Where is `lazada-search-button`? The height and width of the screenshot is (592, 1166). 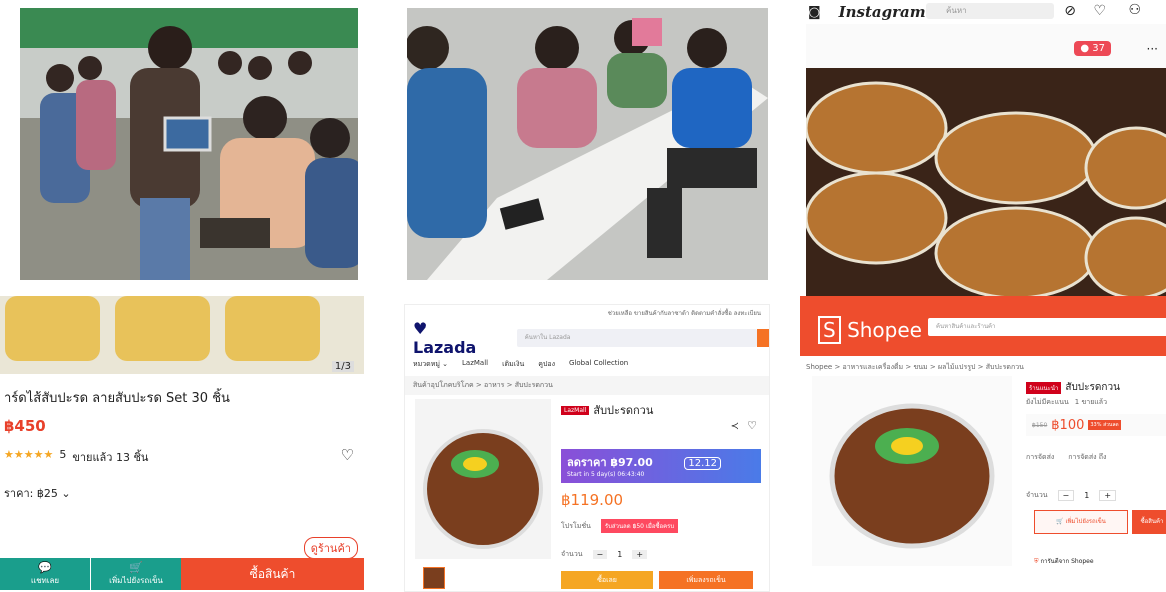 lazada-search-button is located at coordinates (762, 338).